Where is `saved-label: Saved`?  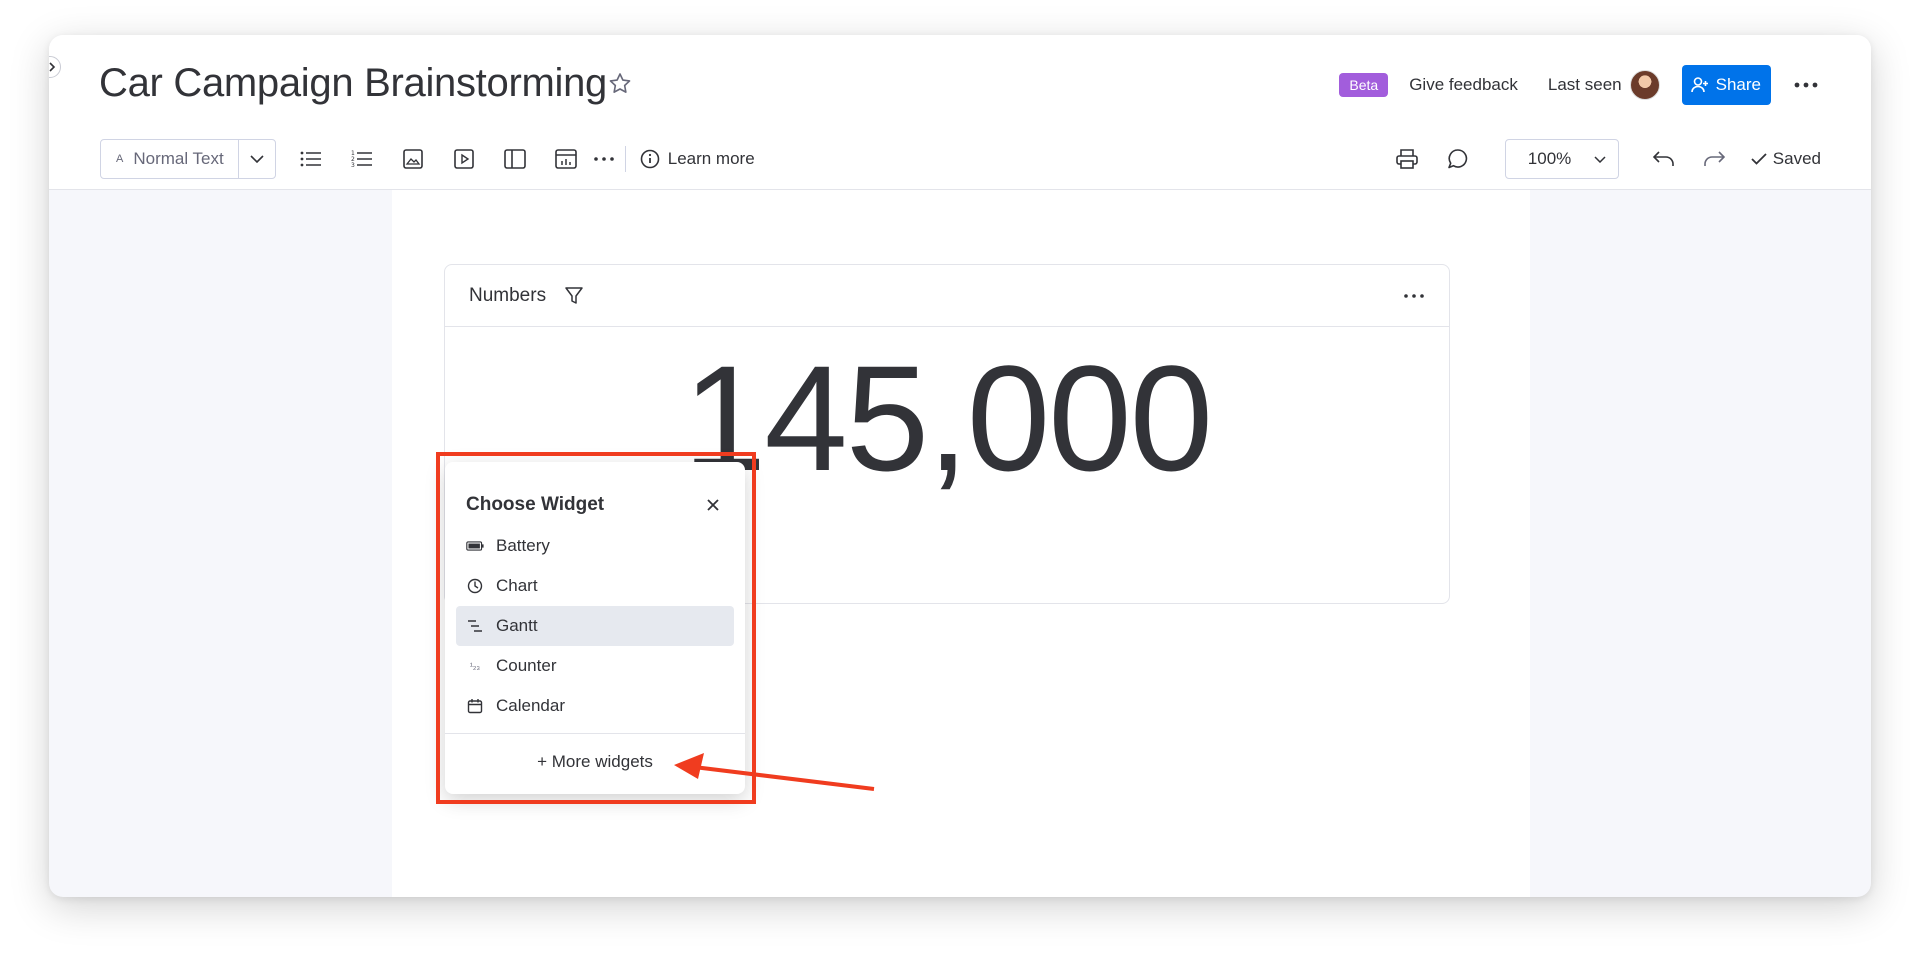 saved-label: Saved is located at coordinates (1796, 158).